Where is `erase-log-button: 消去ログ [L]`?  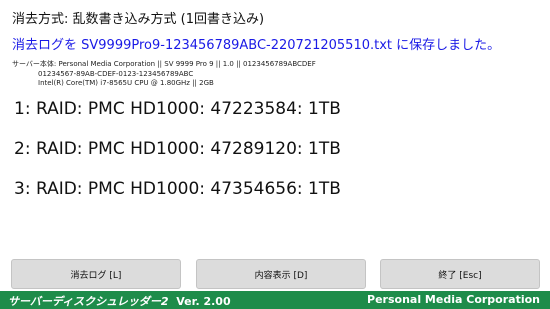 erase-log-button: 消去ログ [L] is located at coordinates (96, 274).